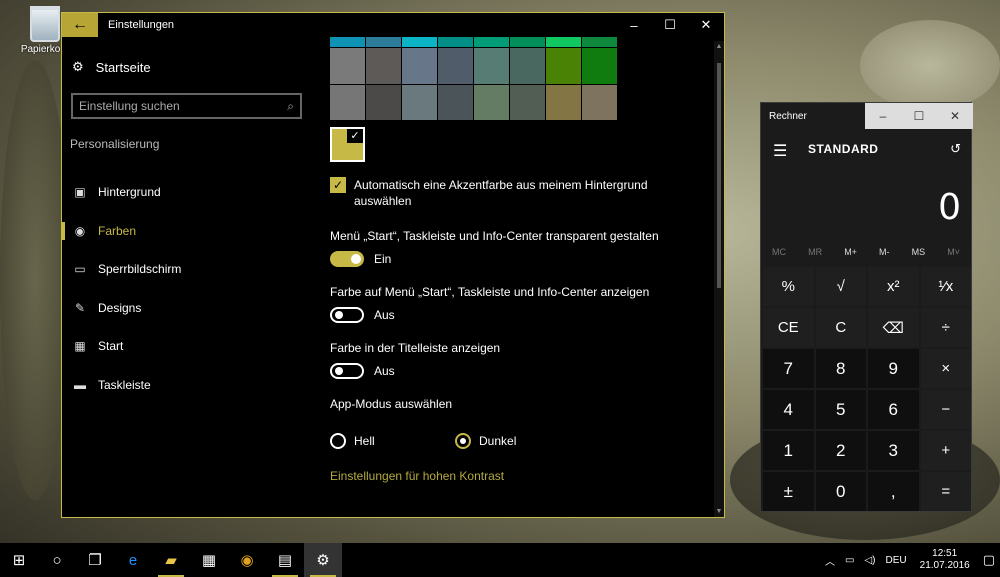 This screenshot has width=1000, height=577. I want to click on search-input: Einstellung suchen ⌕, so click(186, 106).